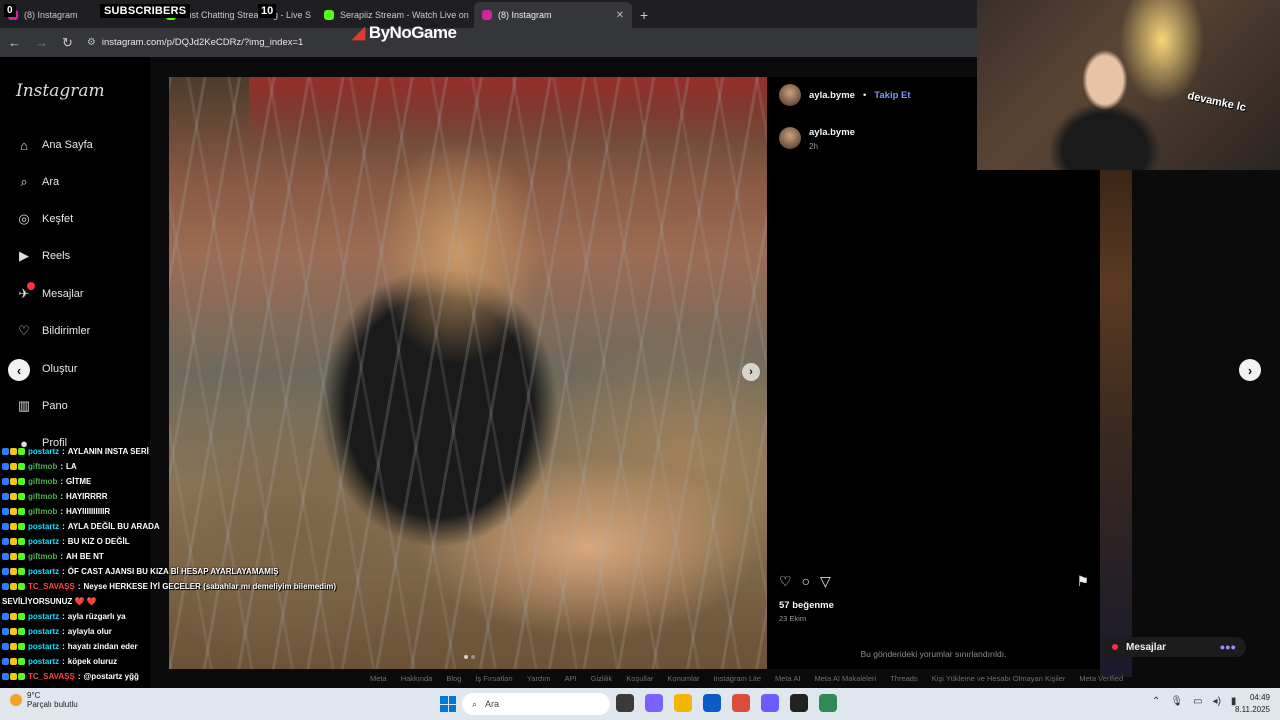  Describe the element at coordinates (448, 704) in the screenshot. I see `windows-start-icon` at that location.